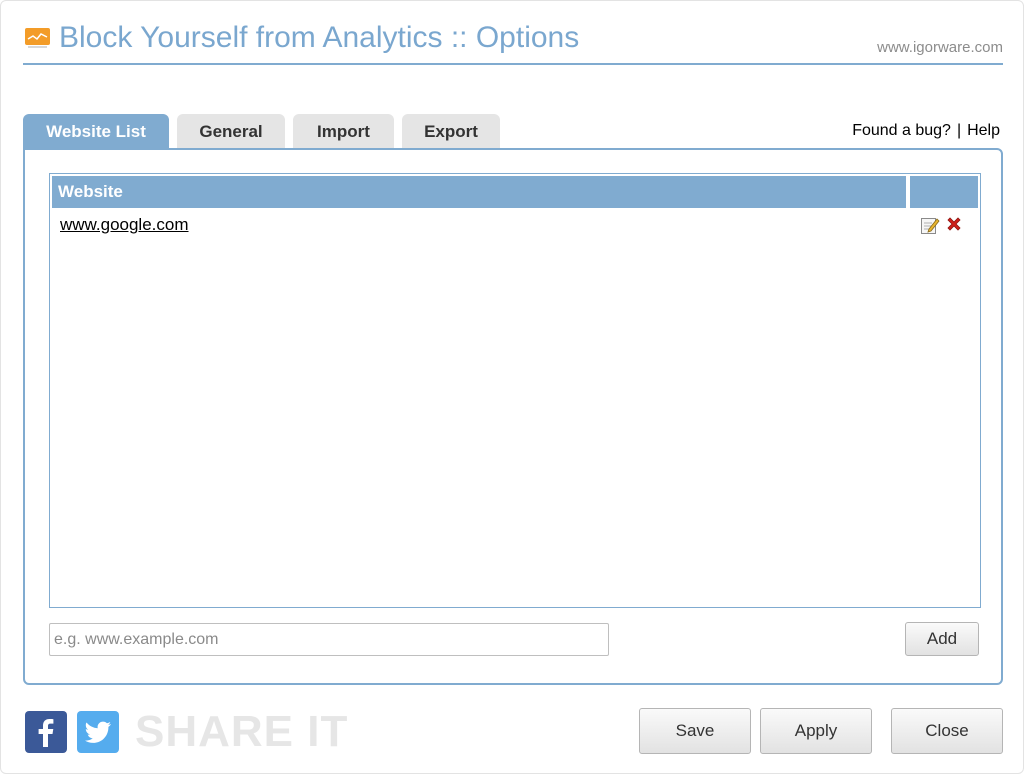  What do you see at coordinates (983, 130) in the screenshot?
I see `help-link: Help` at bounding box center [983, 130].